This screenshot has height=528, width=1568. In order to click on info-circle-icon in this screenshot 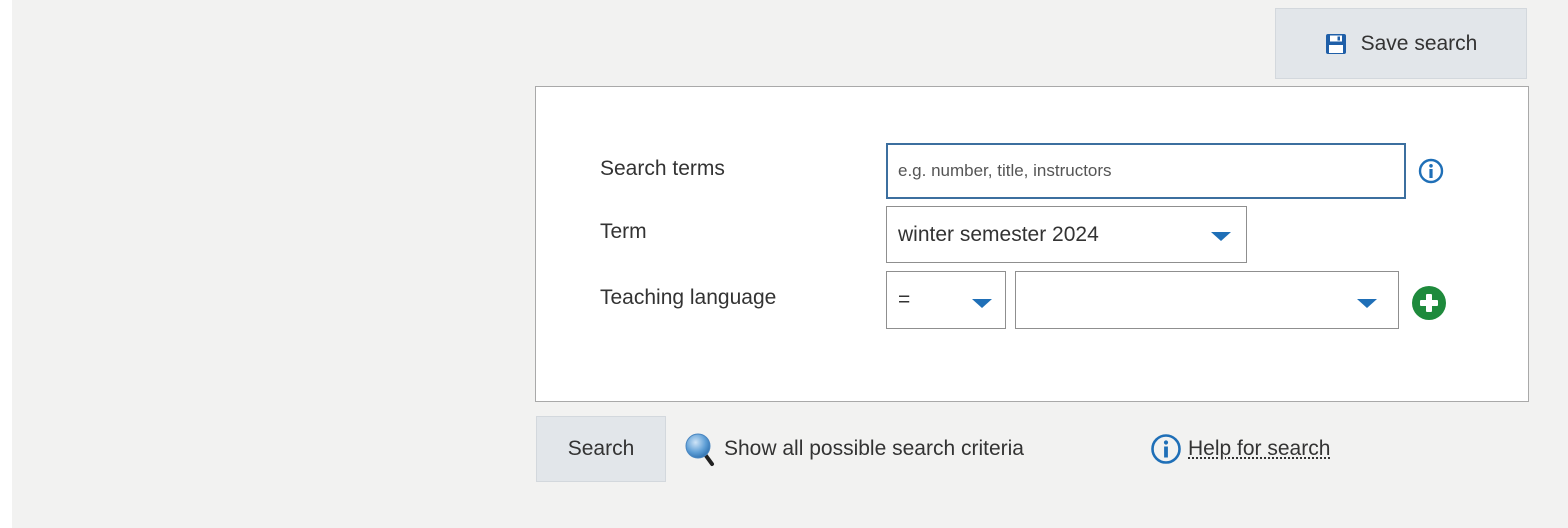, I will do `click(1166, 449)`.